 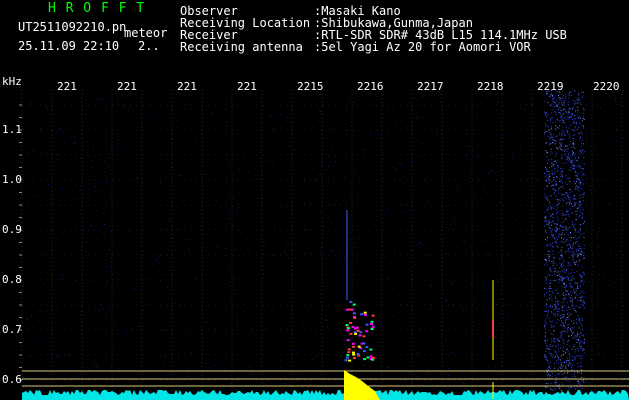 I want to click on time-tick-label: 2218, so click(x=490, y=86).